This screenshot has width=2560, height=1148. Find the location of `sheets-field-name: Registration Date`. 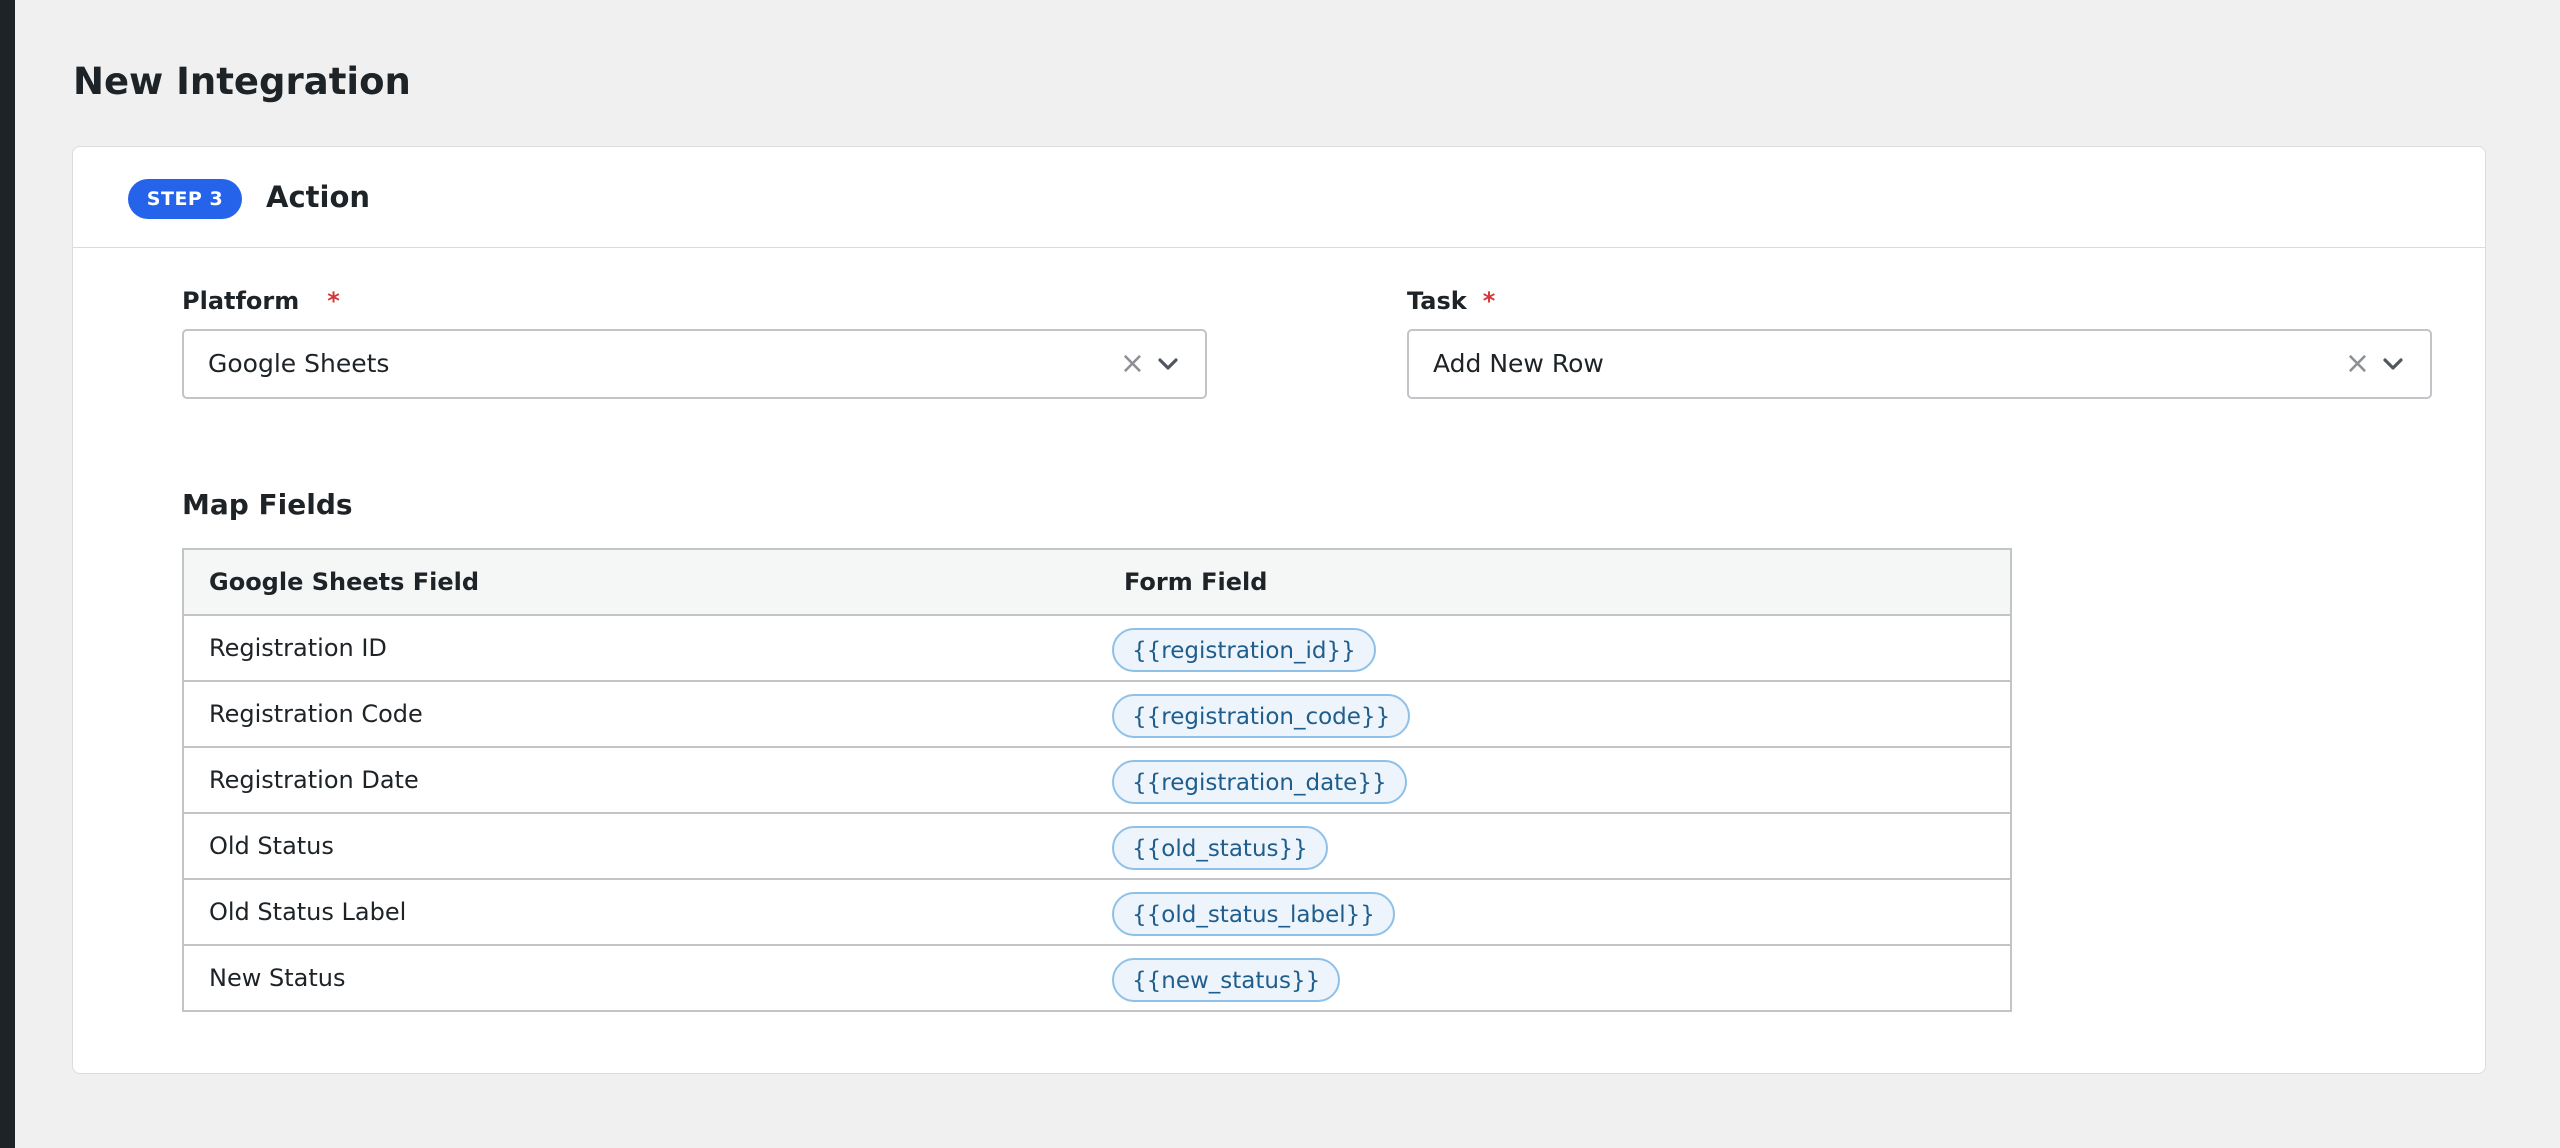

sheets-field-name: Registration Date is located at coordinates (314, 780).